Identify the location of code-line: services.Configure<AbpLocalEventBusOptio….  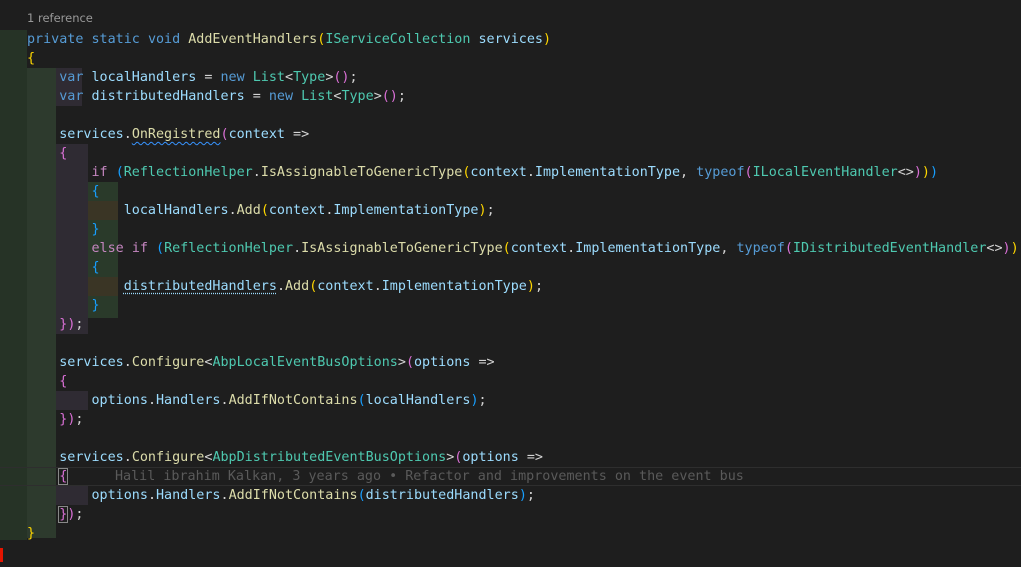
(260, 362).